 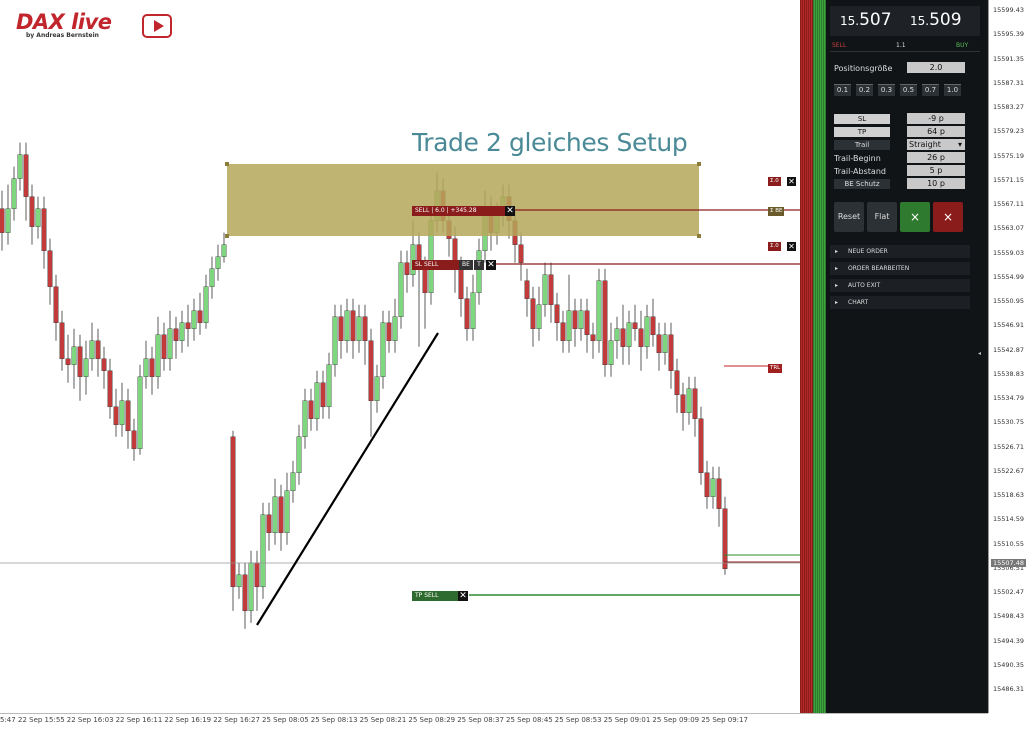 I want to click on zone-handle, so click(x=699, y=236).